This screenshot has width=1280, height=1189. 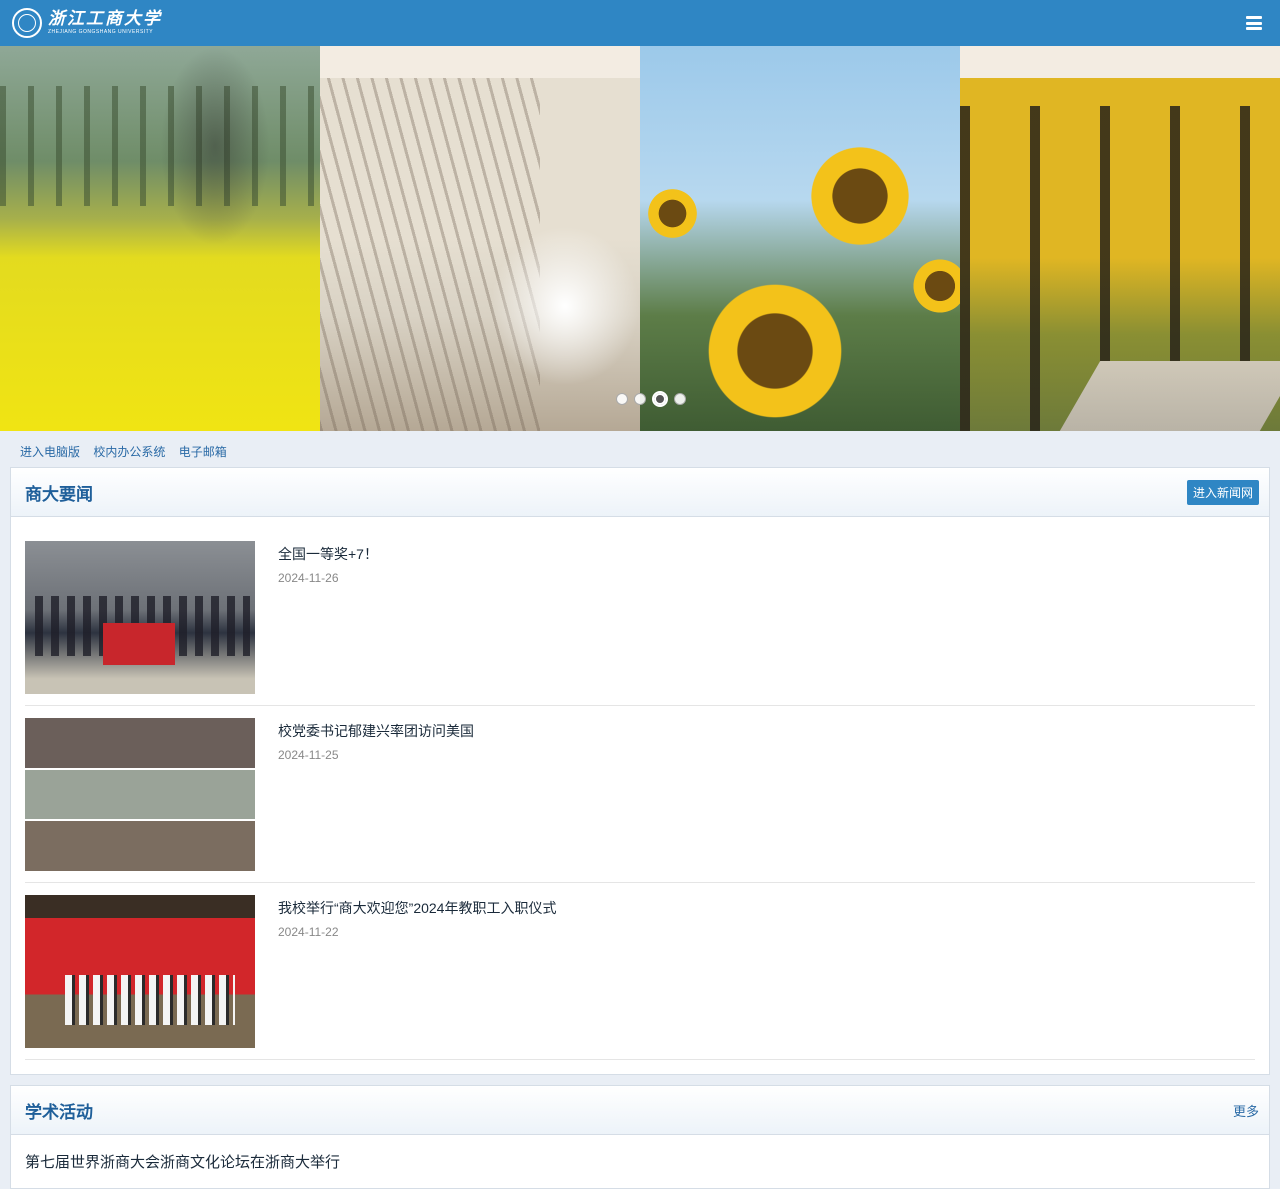 I want to click on carousel-image-sunflowers, so click(x=800, y=238).